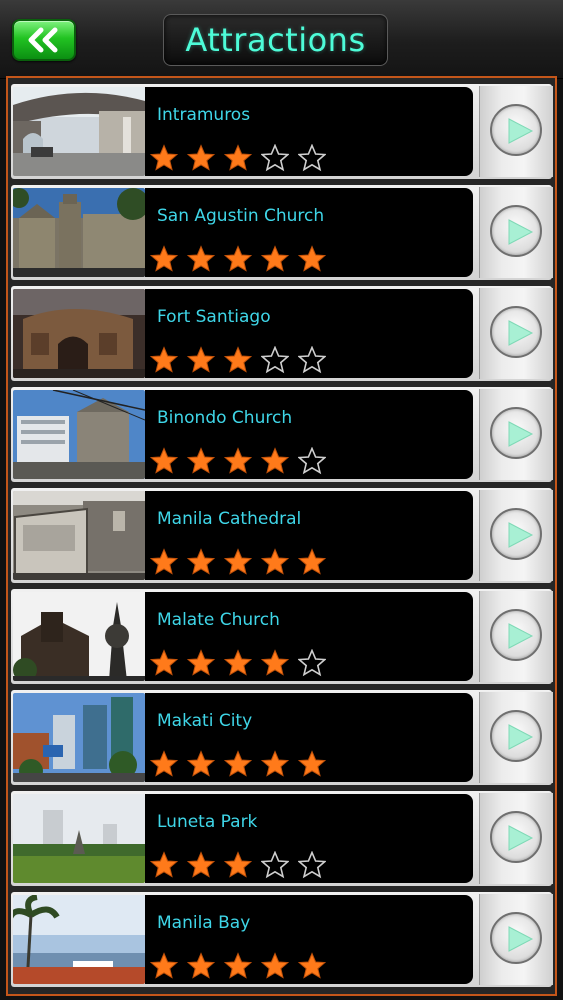 This screenshot has height=1000, width=563. What do you see at coordinates (229, 519) in the screenshot?
I see `attraction-name: Manila Cathedral` at bounding box center [229, 519].